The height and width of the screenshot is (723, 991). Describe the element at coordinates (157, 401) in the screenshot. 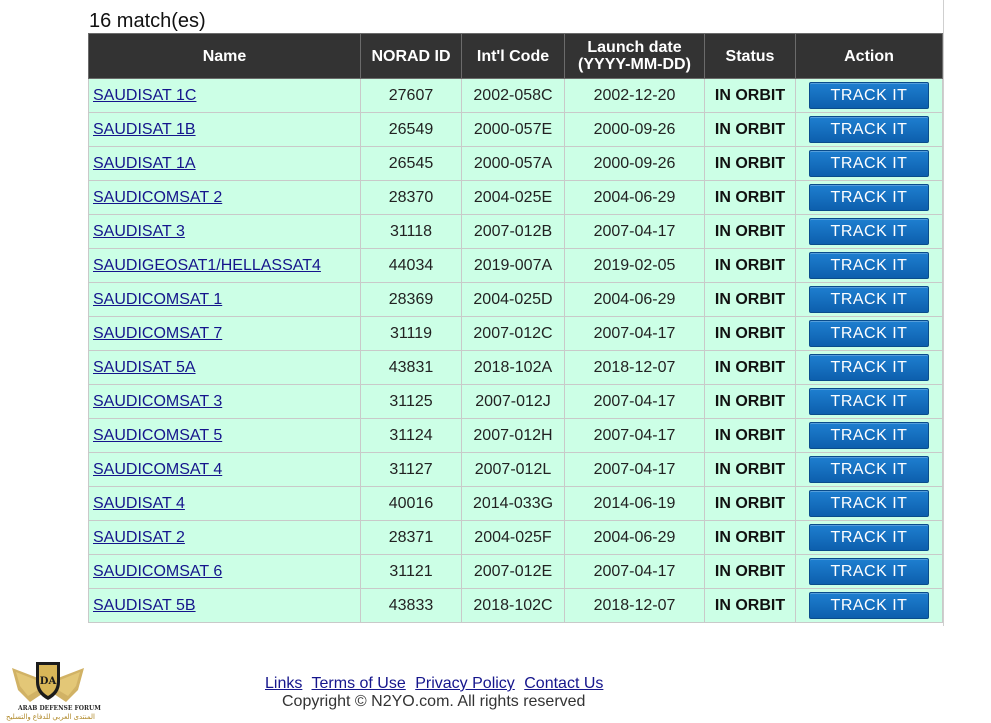

I see `satellite-name-link: SAUDICOMSAT 3` at that location.